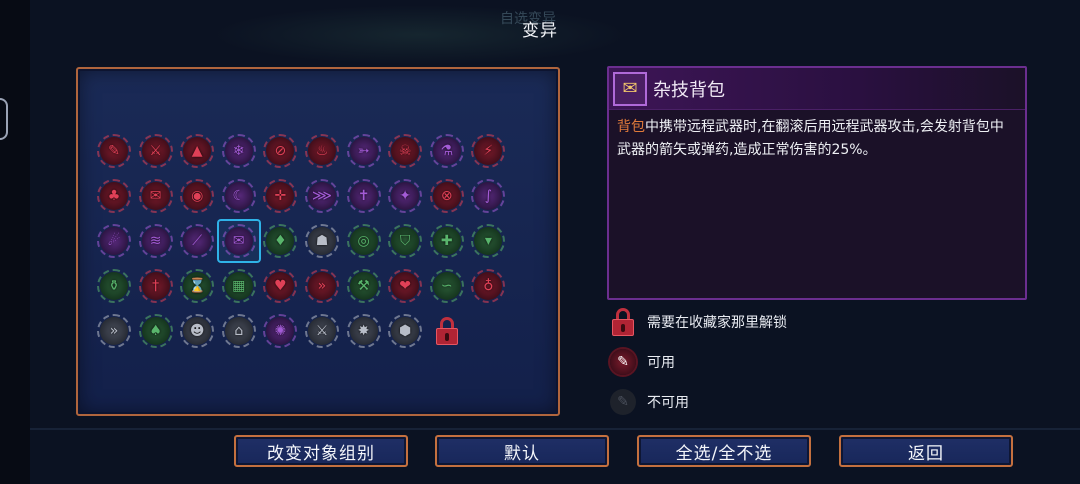 The width and height of the screenshot is (1080, 484). I want to click on slash-blade-icon: ⟋, so click(197, 241).